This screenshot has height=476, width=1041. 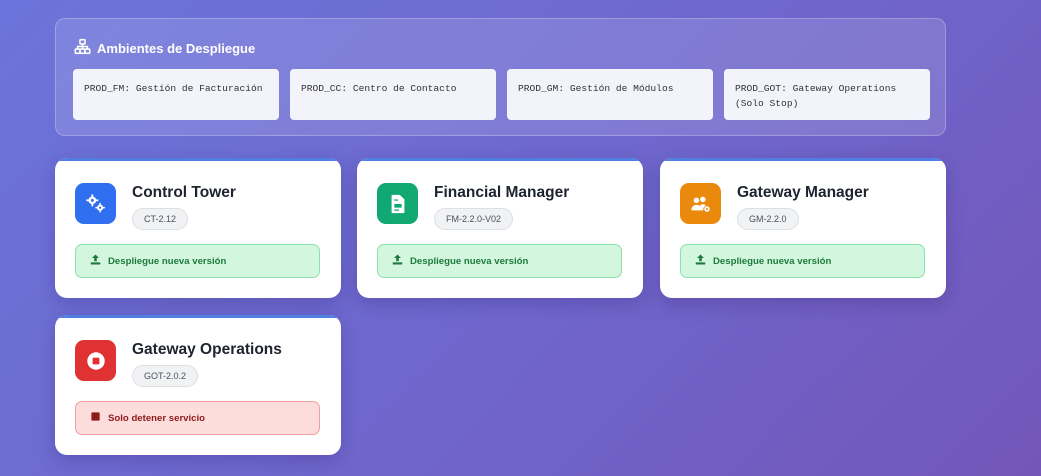 What do you see at coordinates (95, 418) in the screenshot?
I see `stop-icon` at bounding box center [95, 418].